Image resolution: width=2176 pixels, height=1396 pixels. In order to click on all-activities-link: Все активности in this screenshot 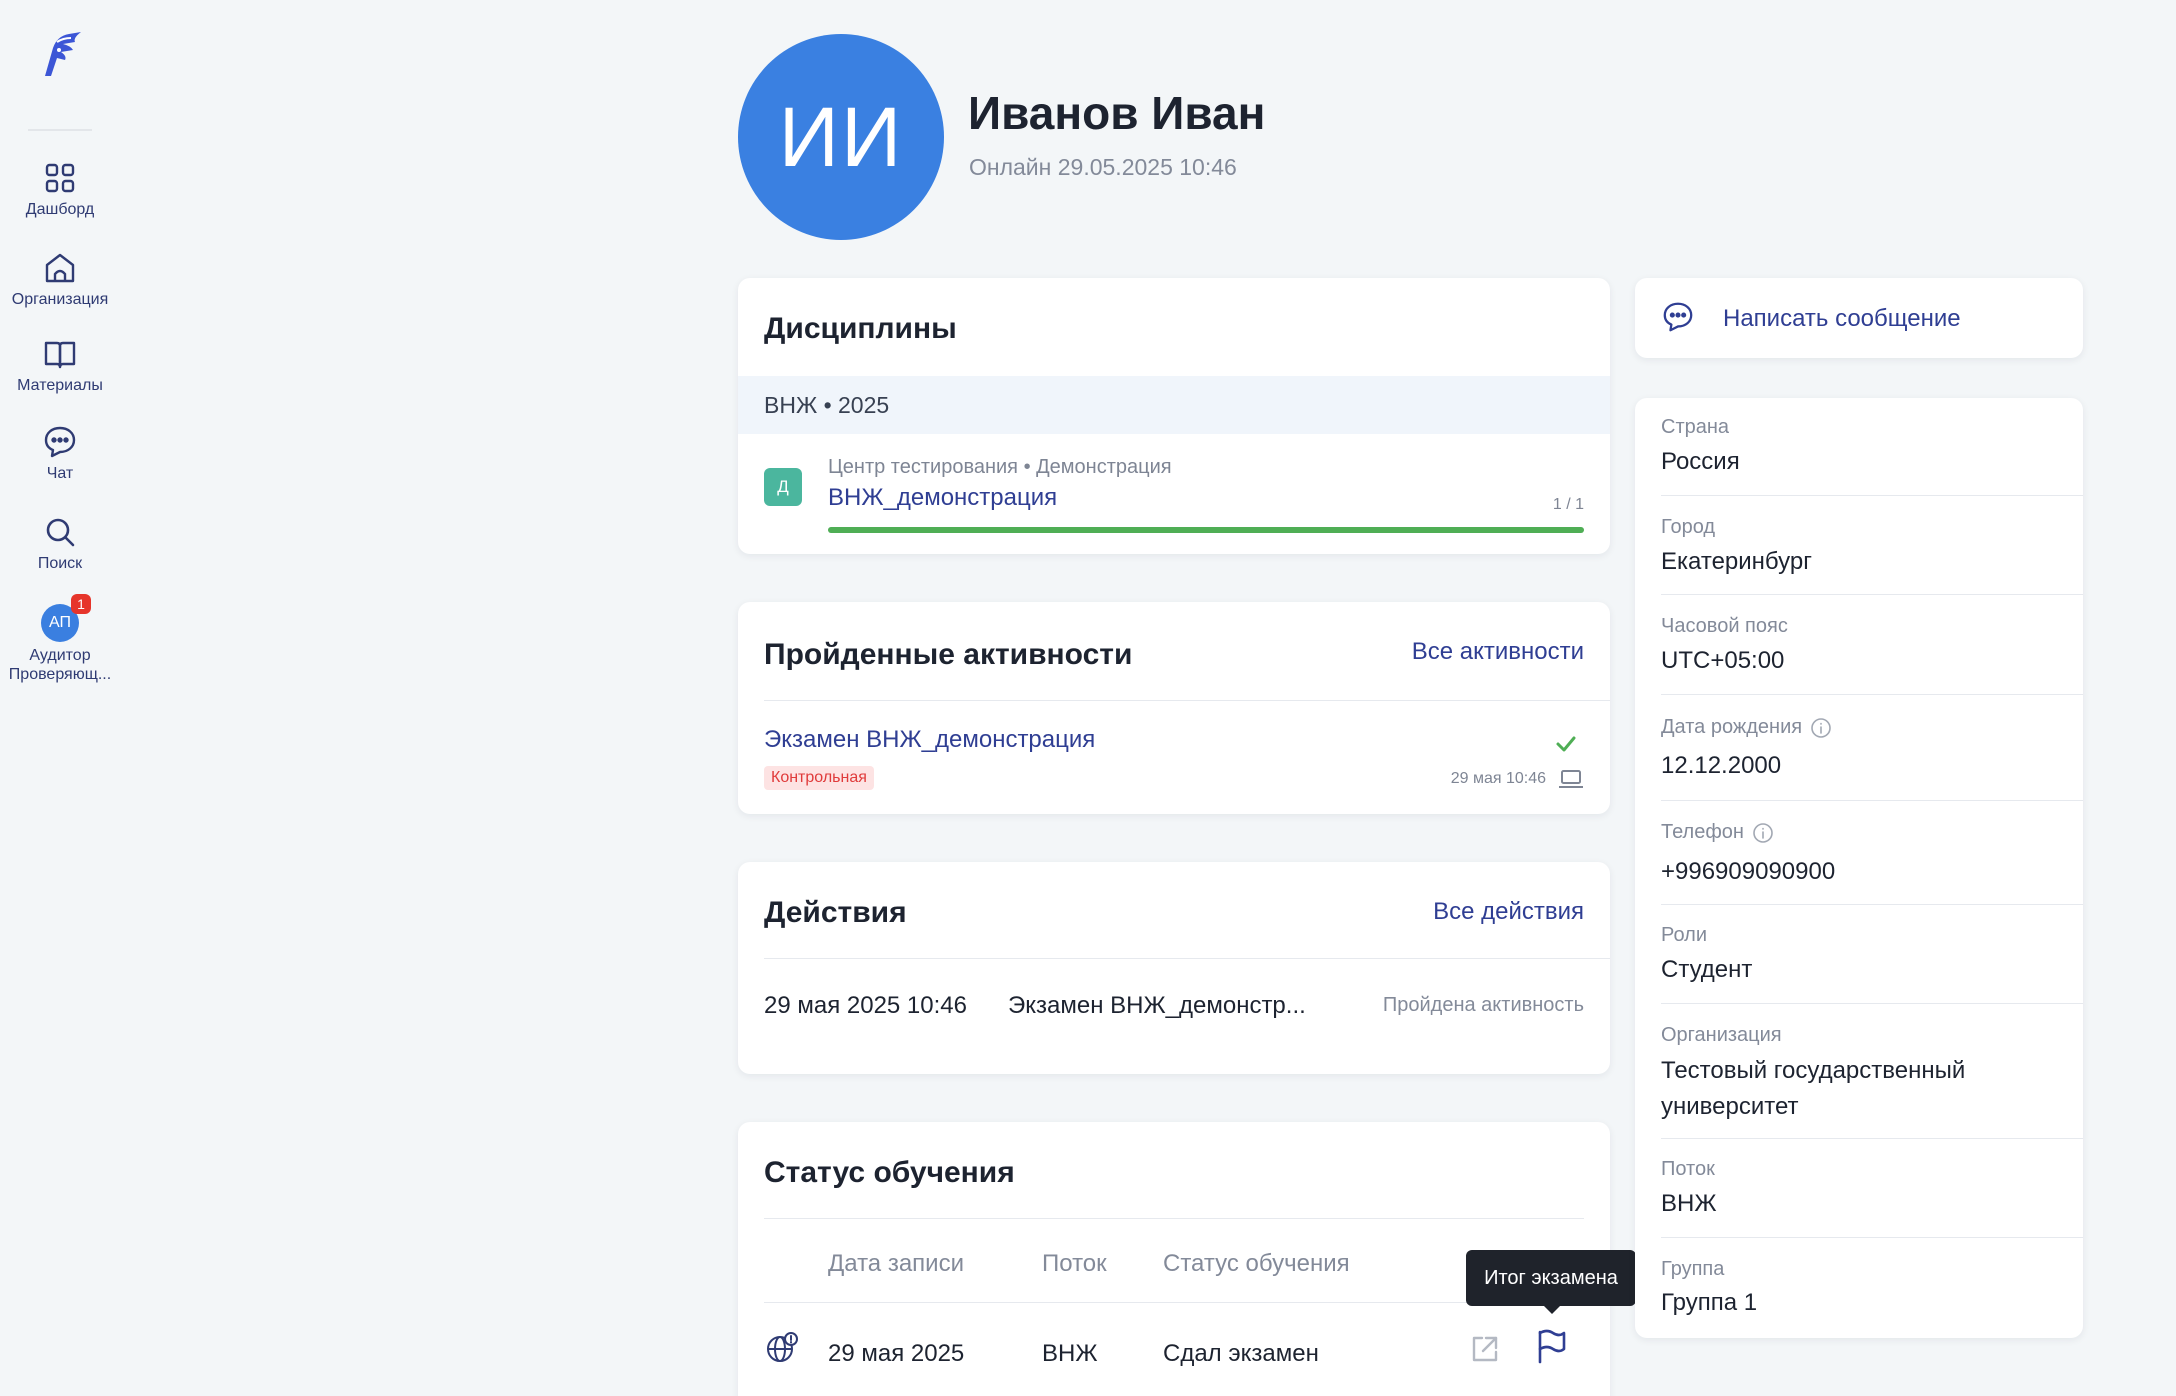, I will do `click(1498, 652)`.